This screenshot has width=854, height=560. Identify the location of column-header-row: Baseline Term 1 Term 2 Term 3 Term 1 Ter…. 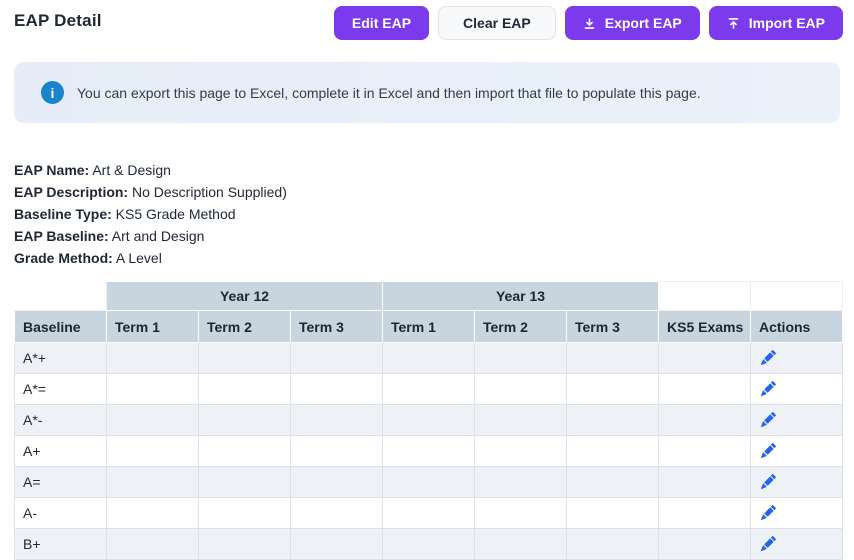
(428, 326).